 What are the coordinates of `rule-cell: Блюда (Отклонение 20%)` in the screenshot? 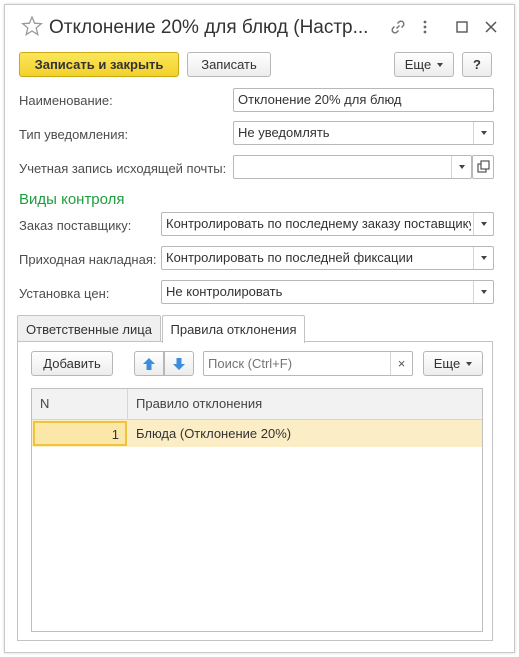 It's located at (213, 433).